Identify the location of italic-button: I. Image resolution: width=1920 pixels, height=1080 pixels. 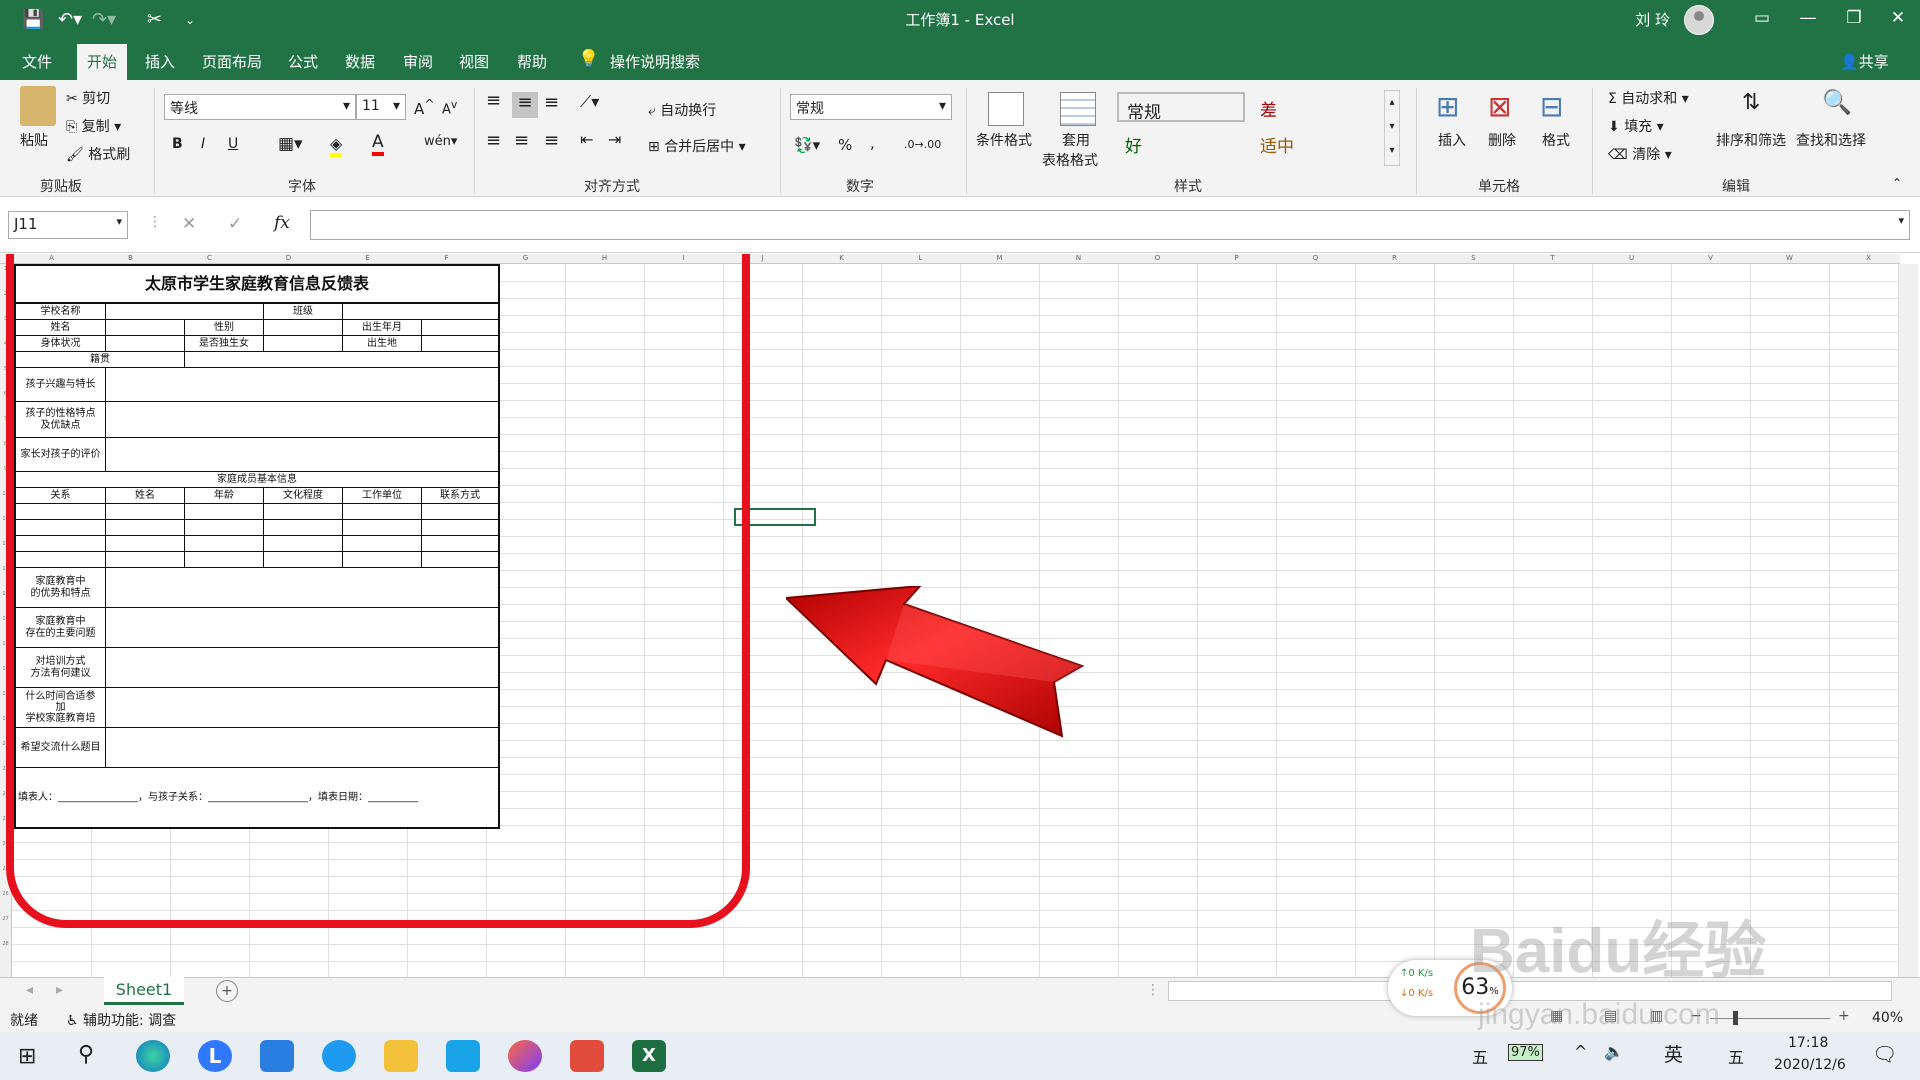
(203, 144).